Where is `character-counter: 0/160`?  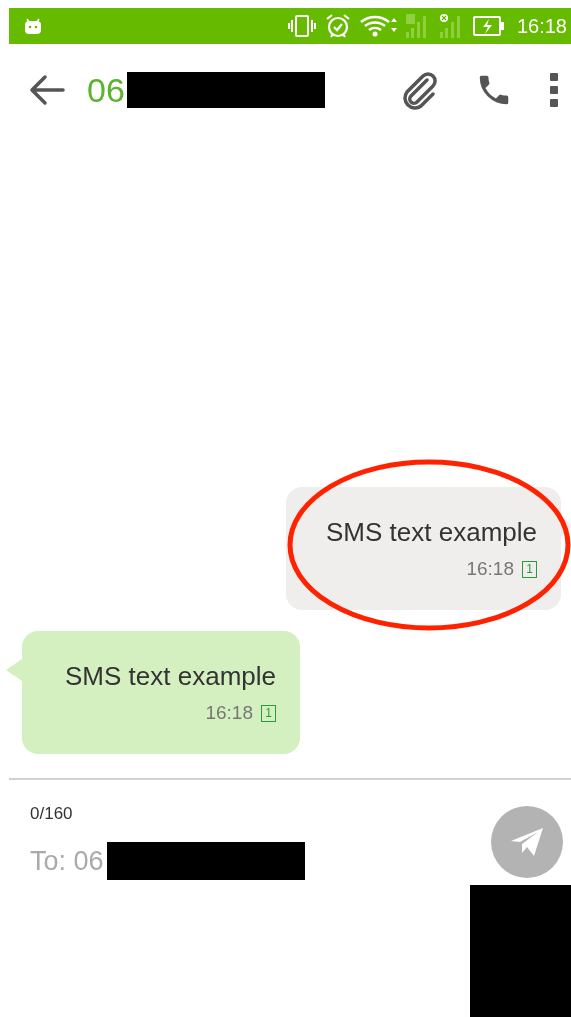 character-counter: 0/160 is located at coordinates (52, 814).